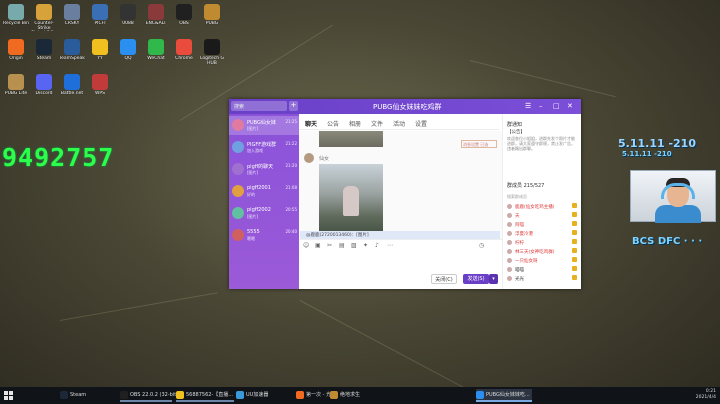 The width and height of the screenshot is (720, 404). What do you see at coordinates (541, 106) in the screenshot?
I see `minimize-icon: –` at bounding box center [541, 106].